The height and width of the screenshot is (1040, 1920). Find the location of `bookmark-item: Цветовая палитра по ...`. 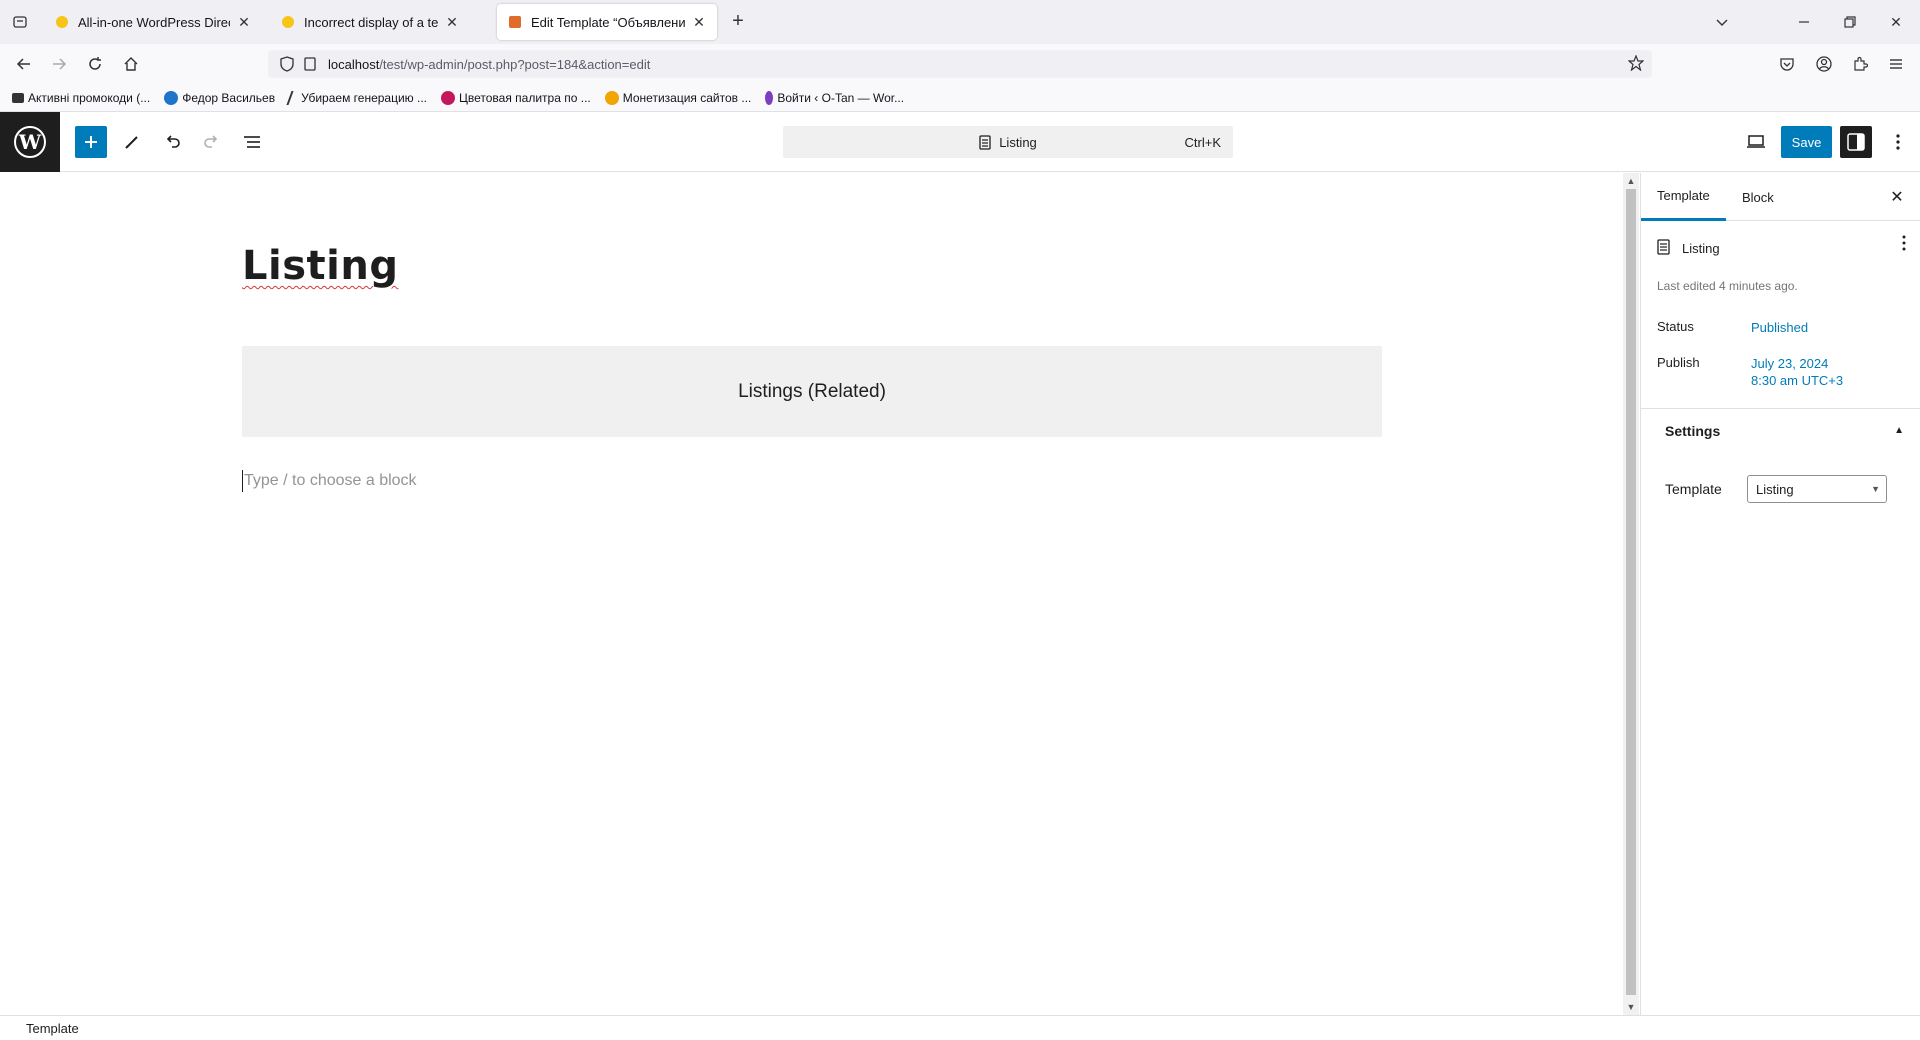

bookmark-item: Цветовая палитра по ... is located at coordinates (516, 97).